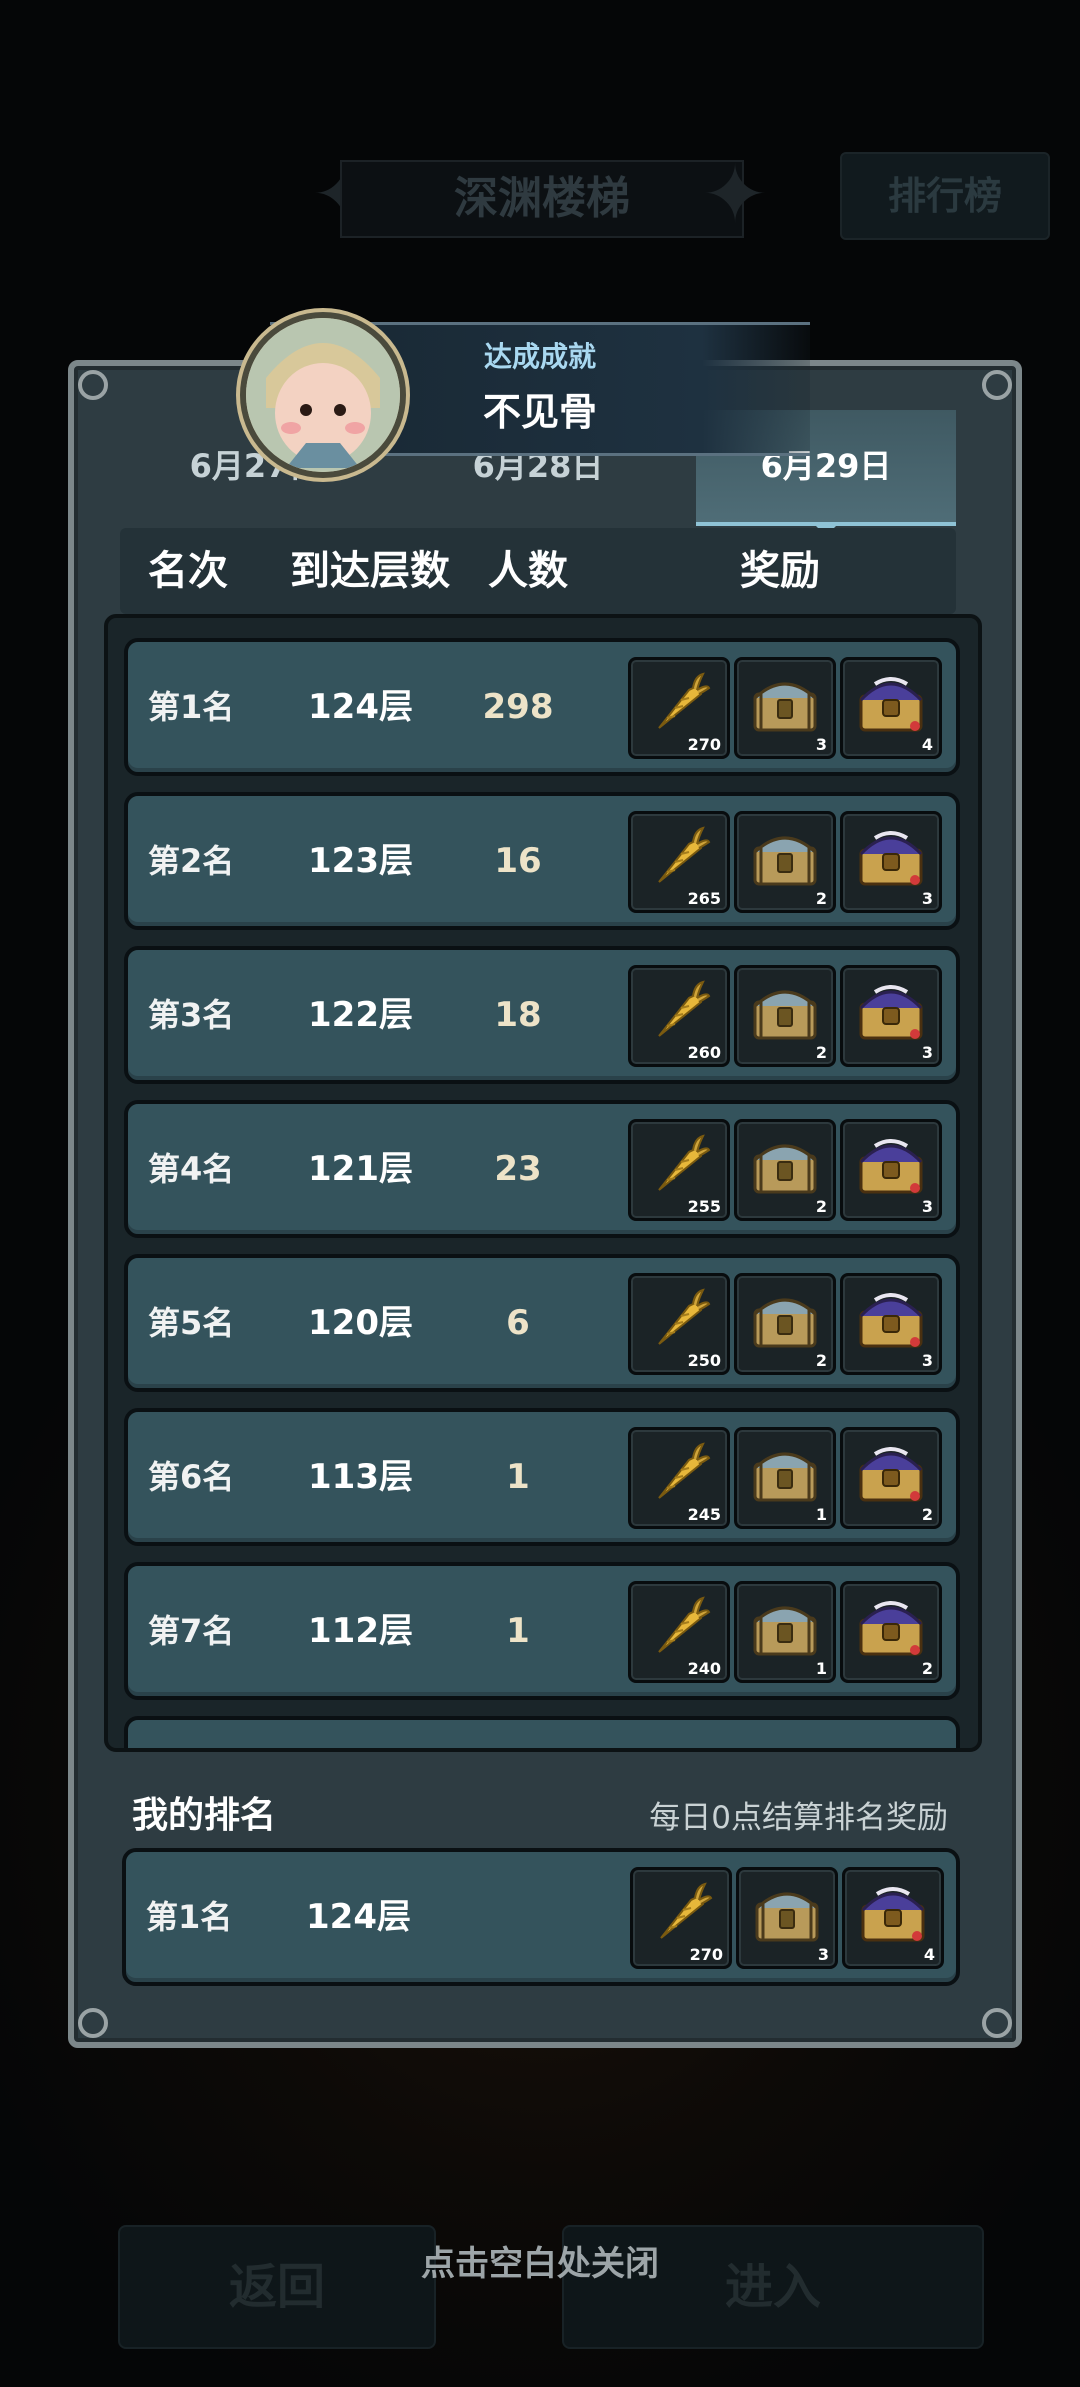 This screenshot has width=1080, height=2387. I want to click on reward-item: 260, so click(679, 1016).